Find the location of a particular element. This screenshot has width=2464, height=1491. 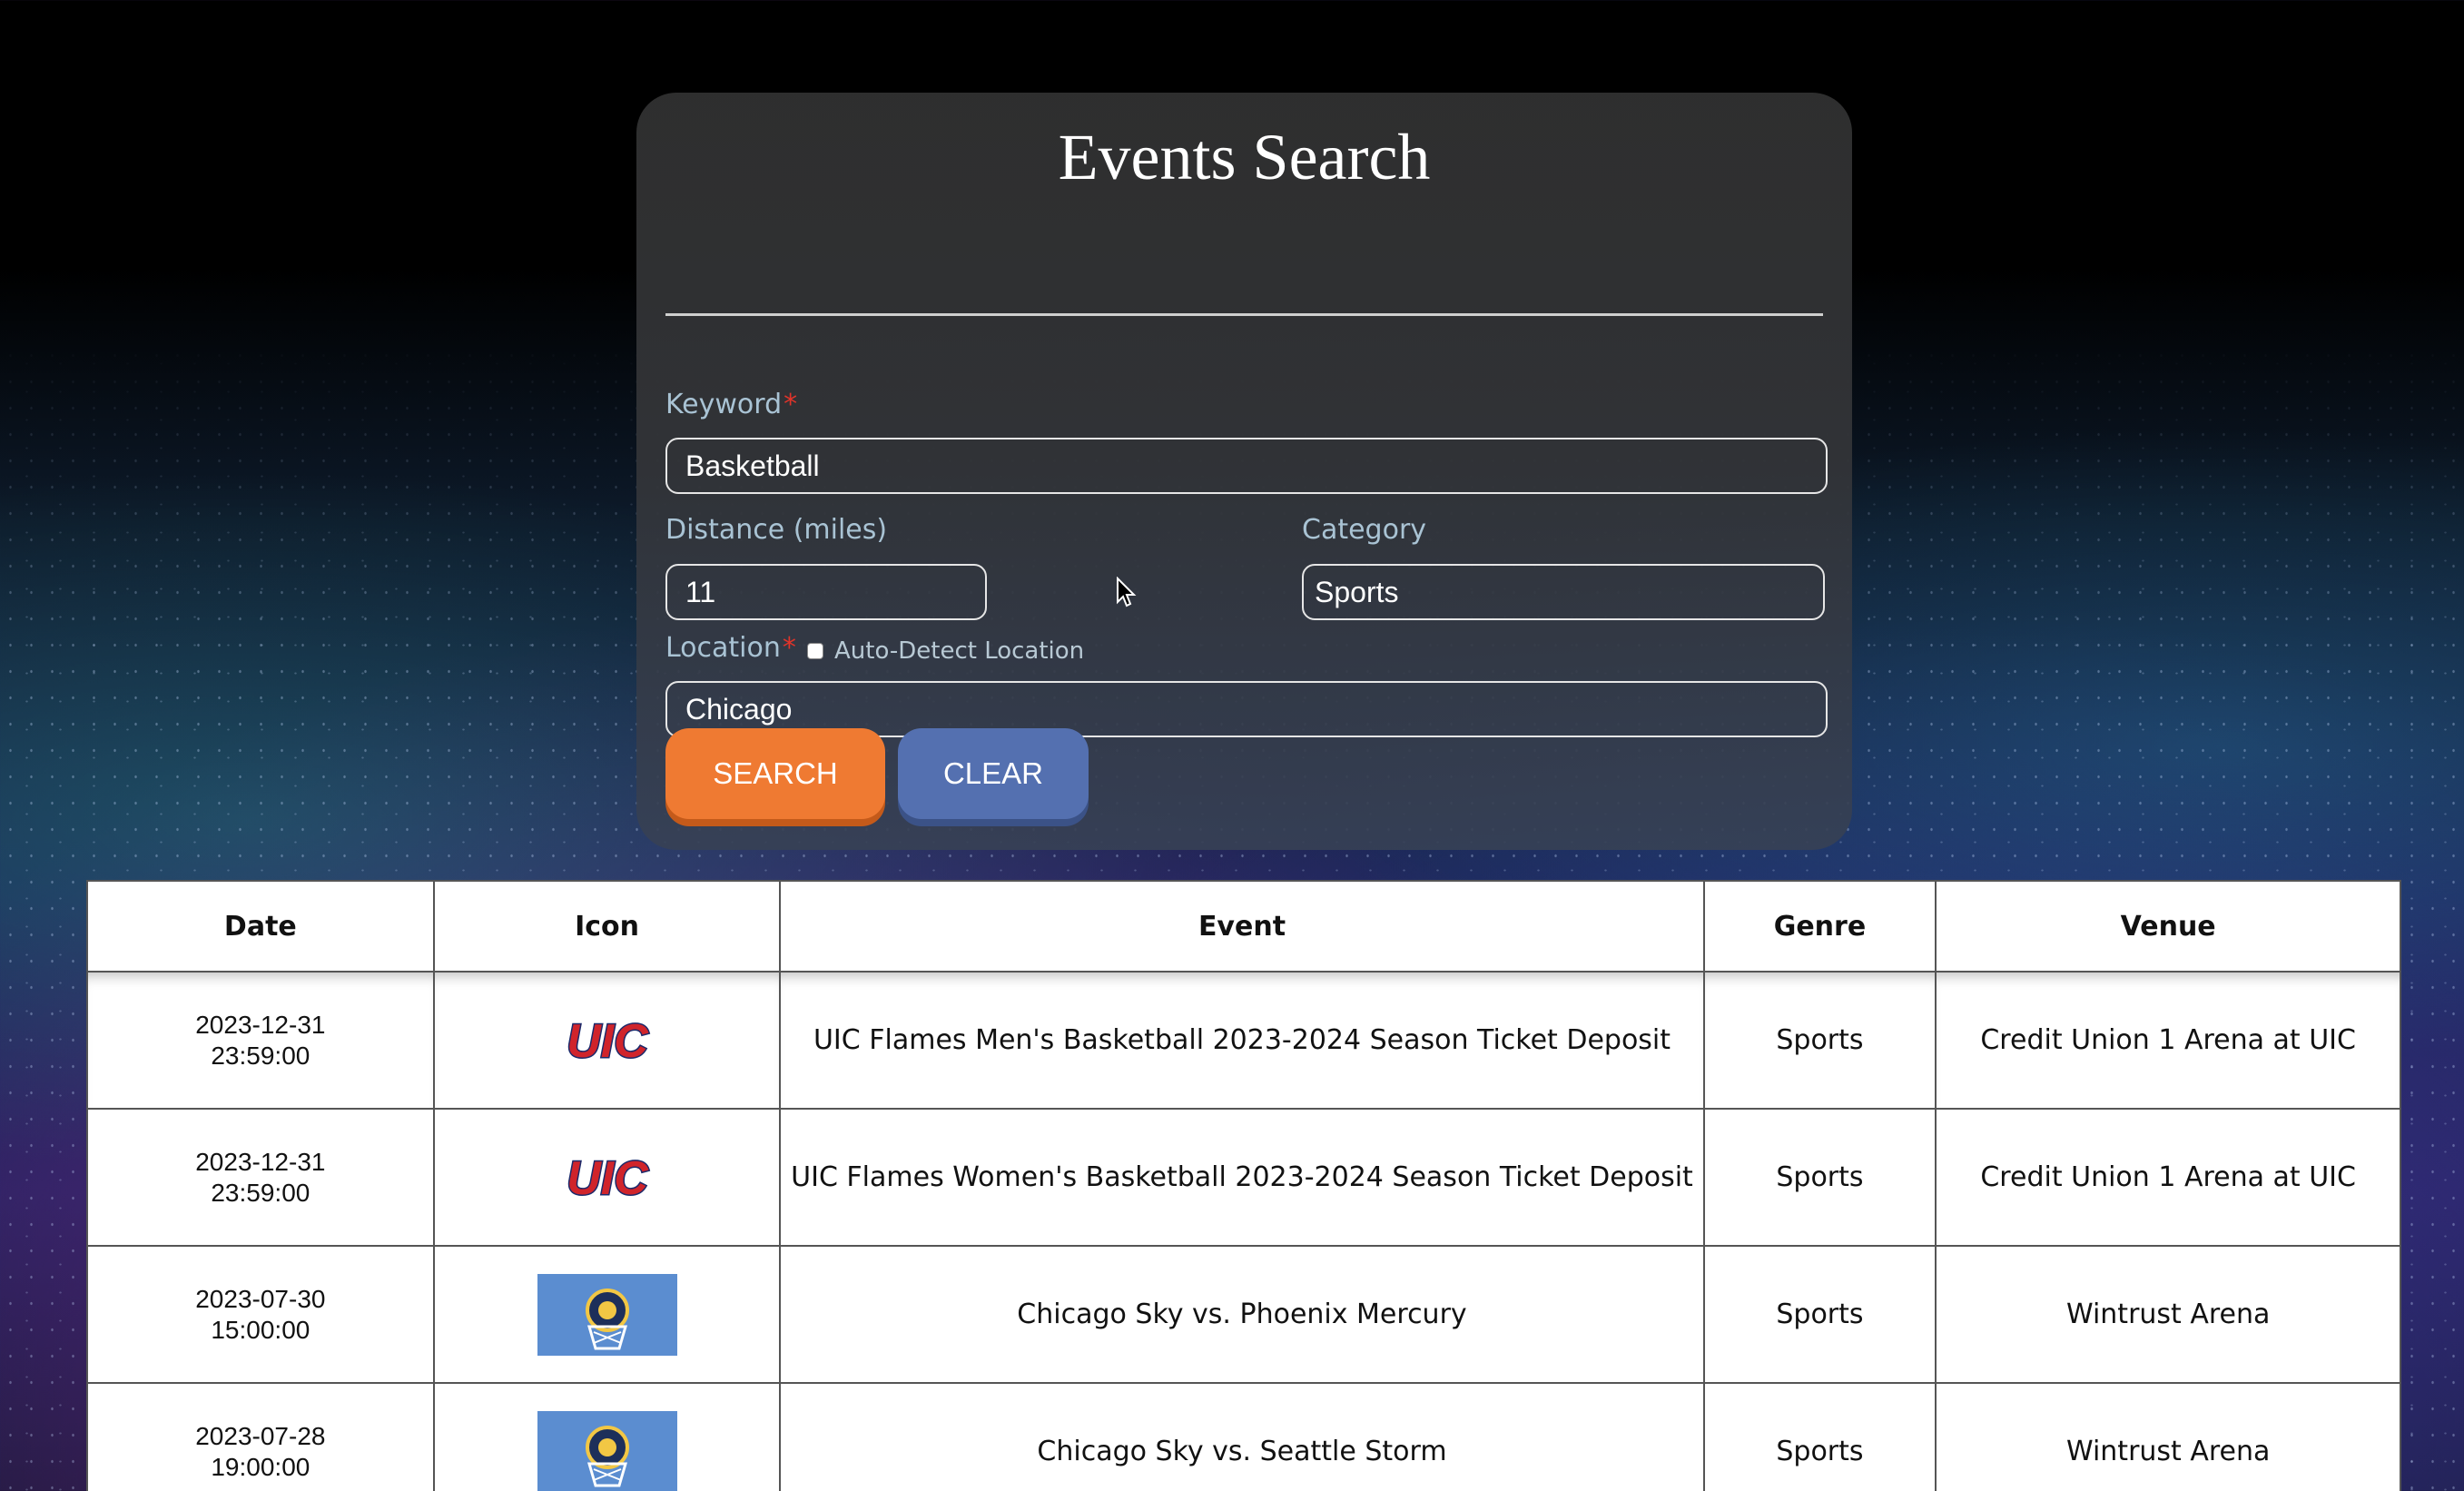

page-title: Events Search is located at coordinates (1244, 157).